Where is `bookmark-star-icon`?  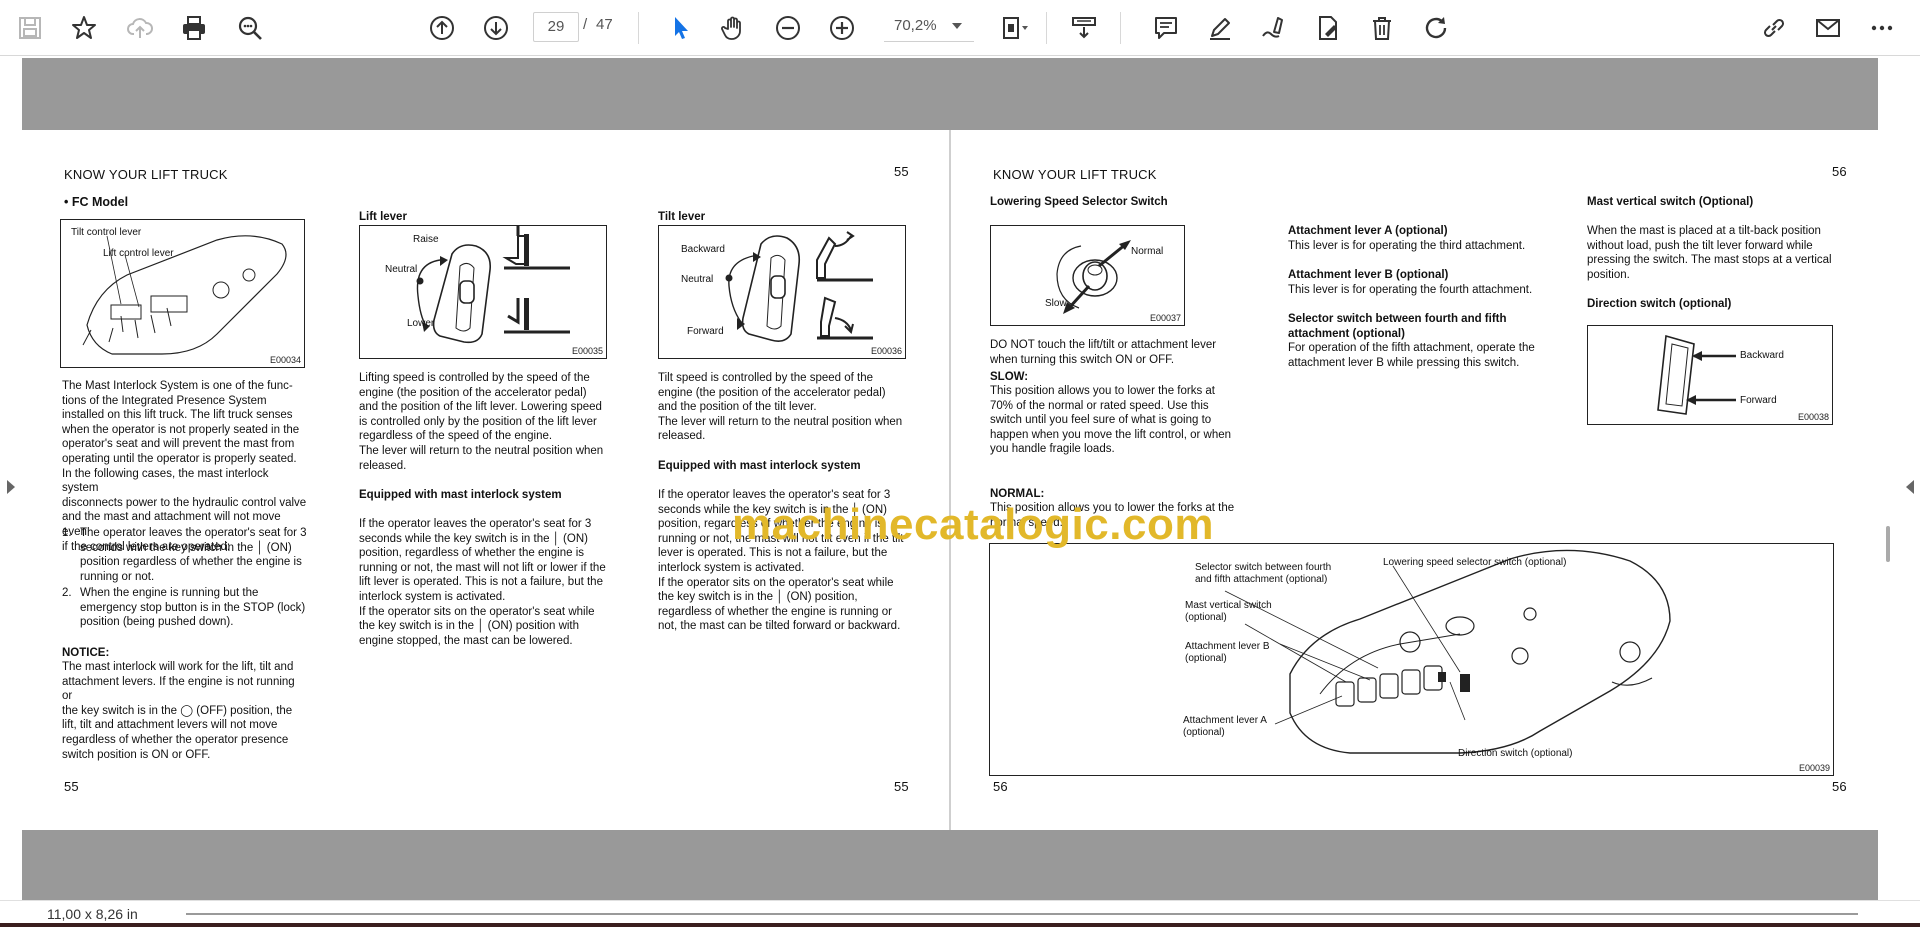 bookmark-star-icon is located at coordinates (84, 28).